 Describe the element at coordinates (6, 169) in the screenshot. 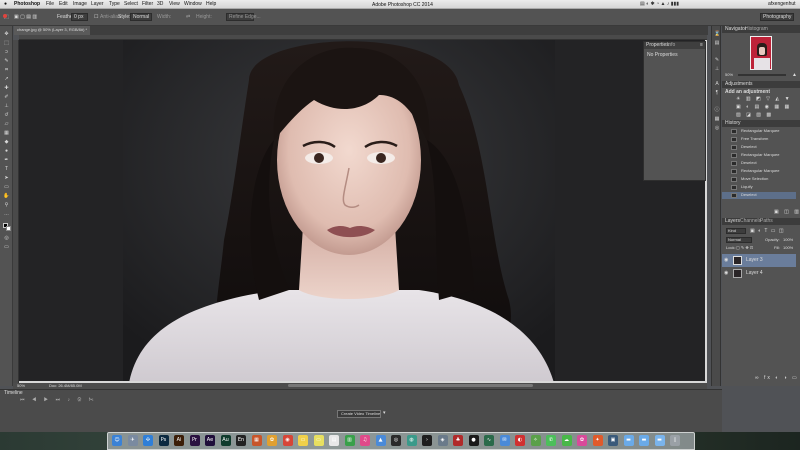

I see `type-tool-icon: T` at that location.